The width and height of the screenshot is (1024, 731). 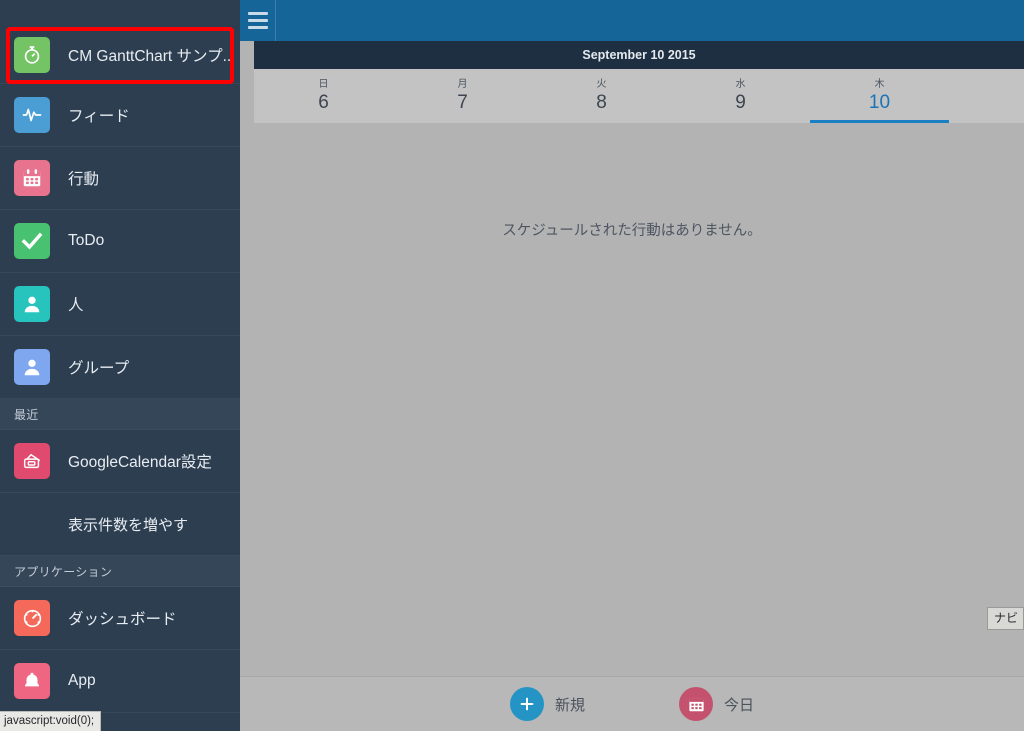 I want to click on pulse-icon, so click(x=32, y=115).